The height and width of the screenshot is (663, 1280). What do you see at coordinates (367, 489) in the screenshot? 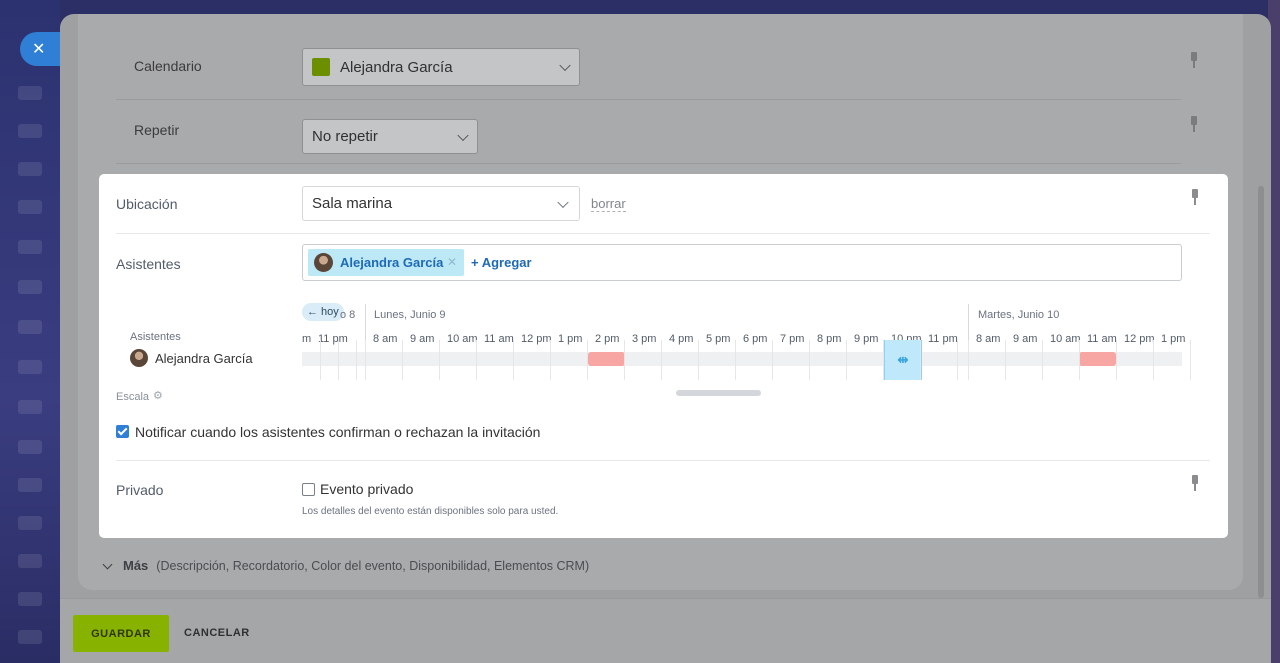
I see `private-checkbox-label: Evento privado` at bounding box center [367, 489].